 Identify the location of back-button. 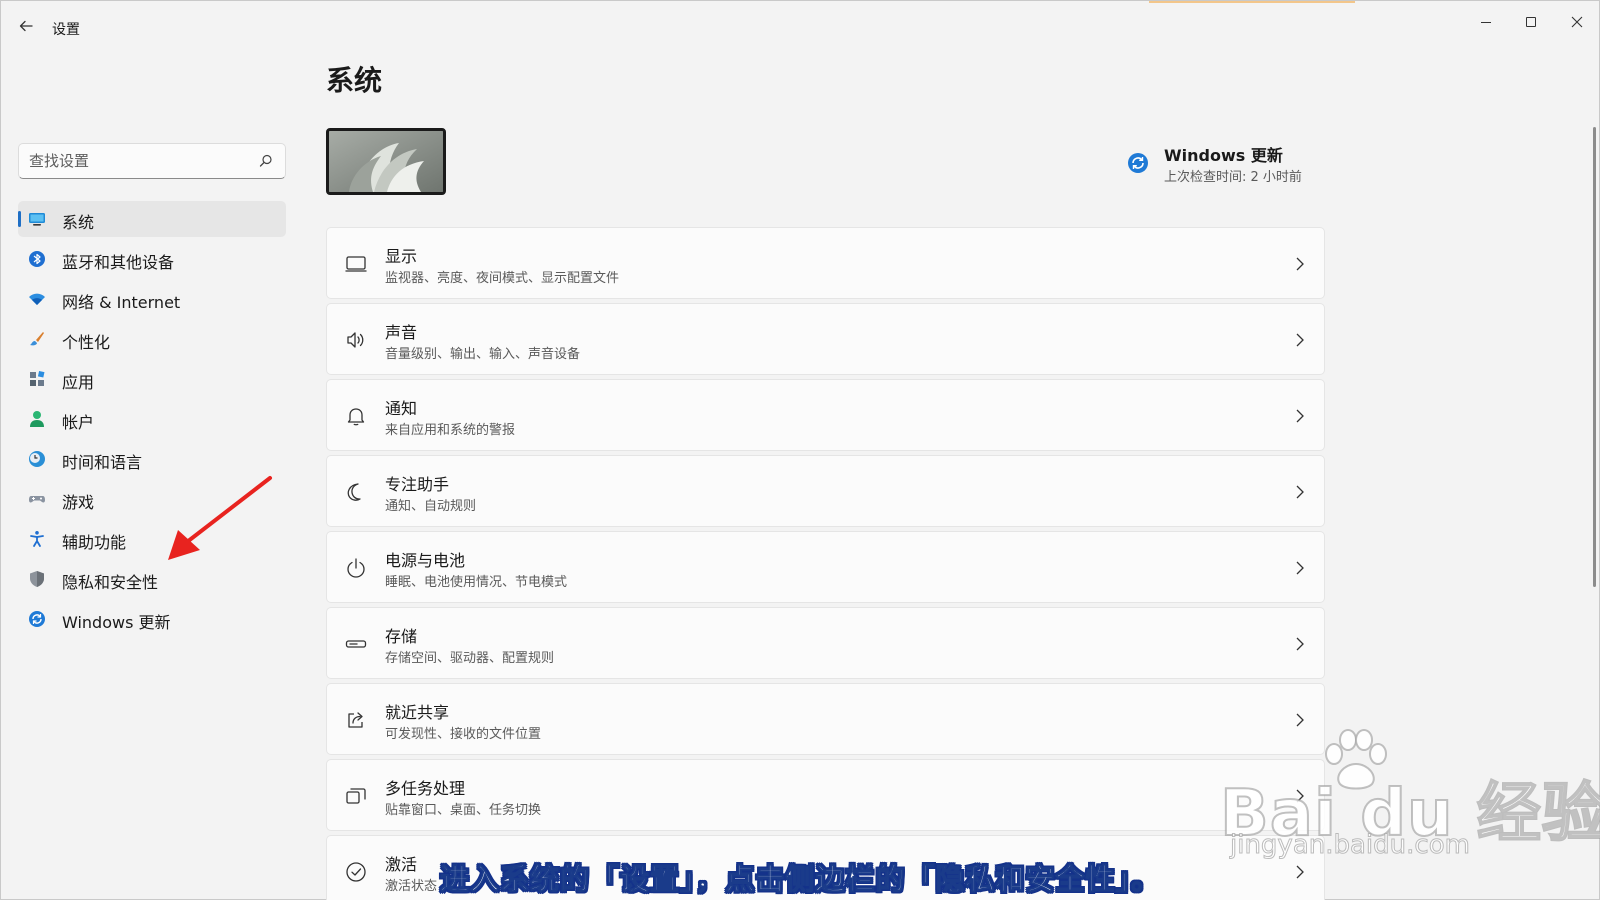
(26, 26).